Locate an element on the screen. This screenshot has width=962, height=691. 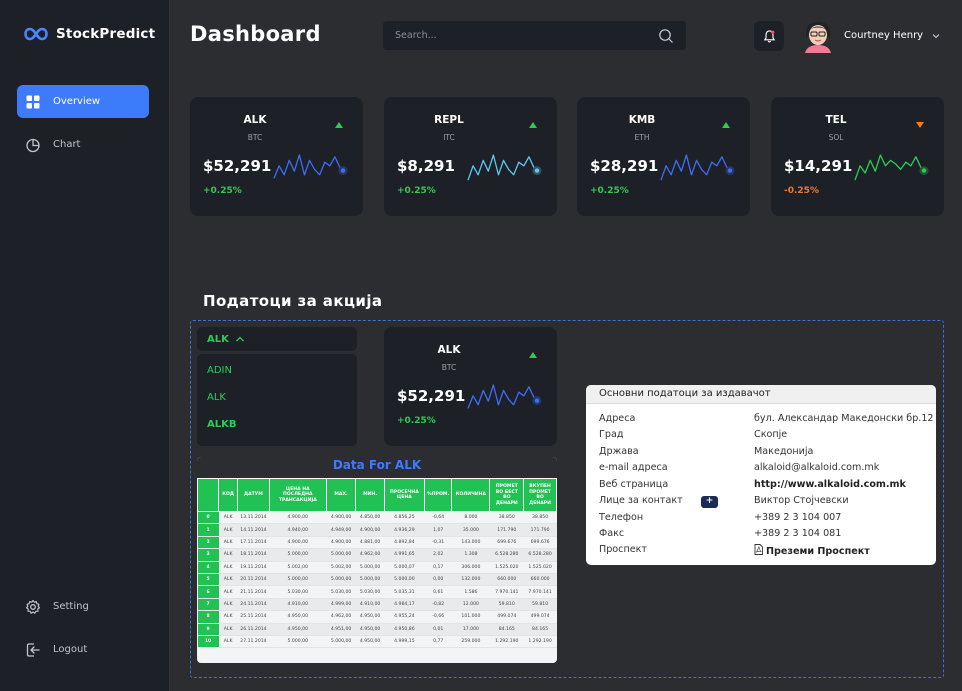
row-index-cell: 7 is located at coordinates (208, 605).